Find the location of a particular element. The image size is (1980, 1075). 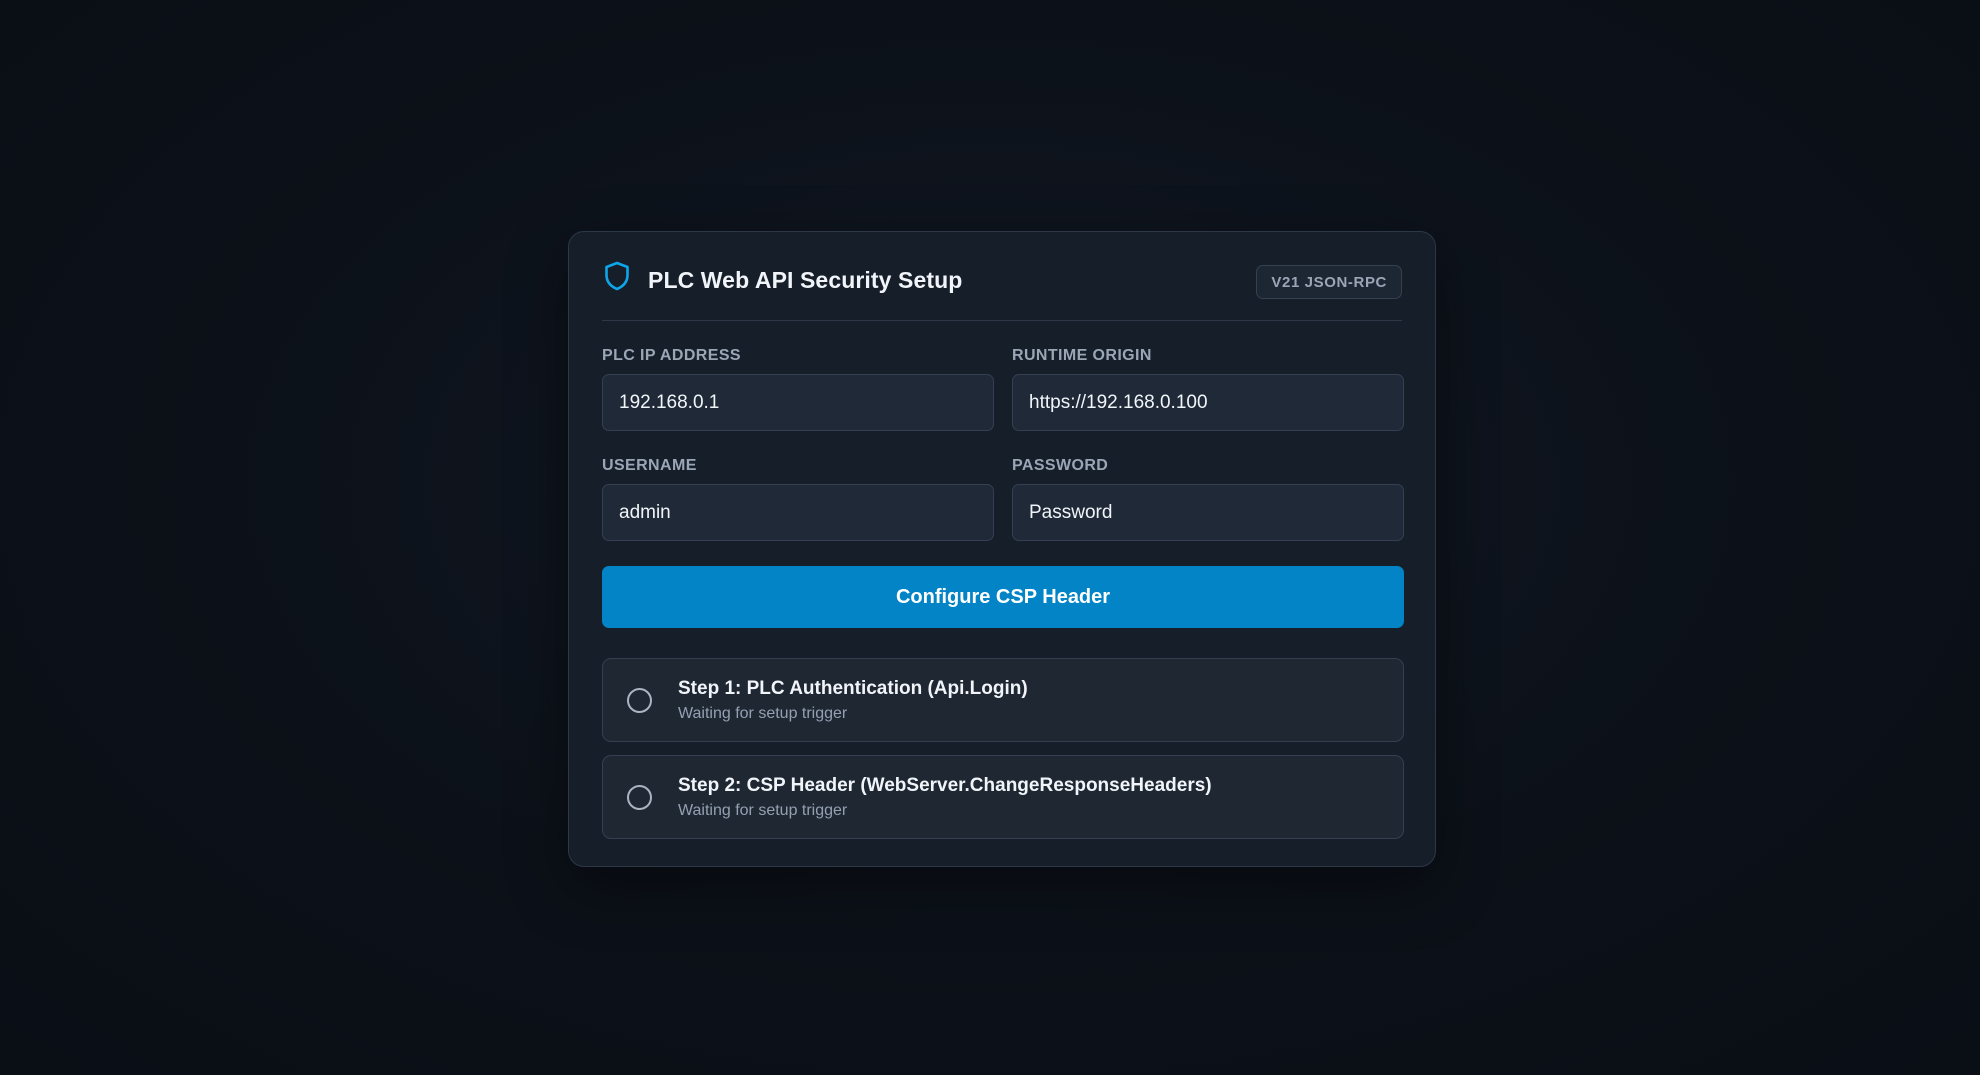

plc-ip-field: PLC IP ADDRESS is located at coordinates (798, 389).